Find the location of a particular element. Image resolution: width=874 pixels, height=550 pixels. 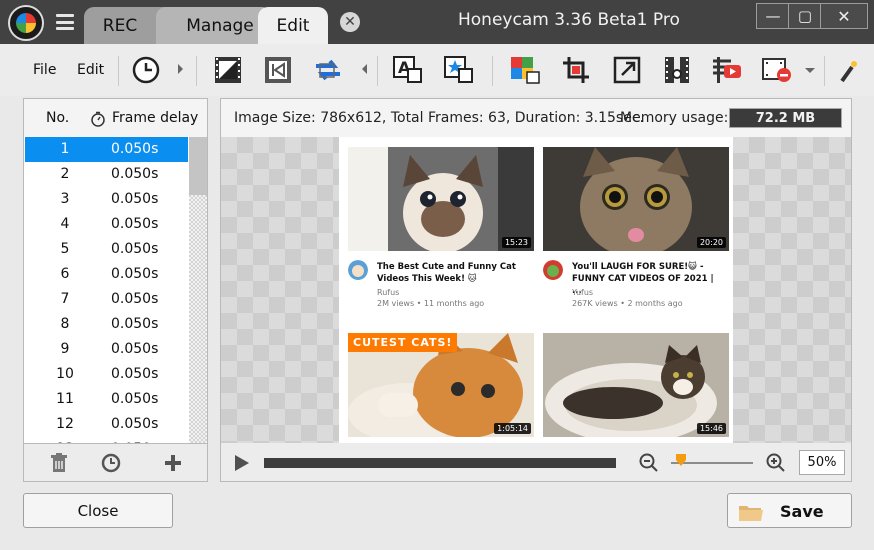

frame-list-scrollbar is located at coordinates (198, 290).